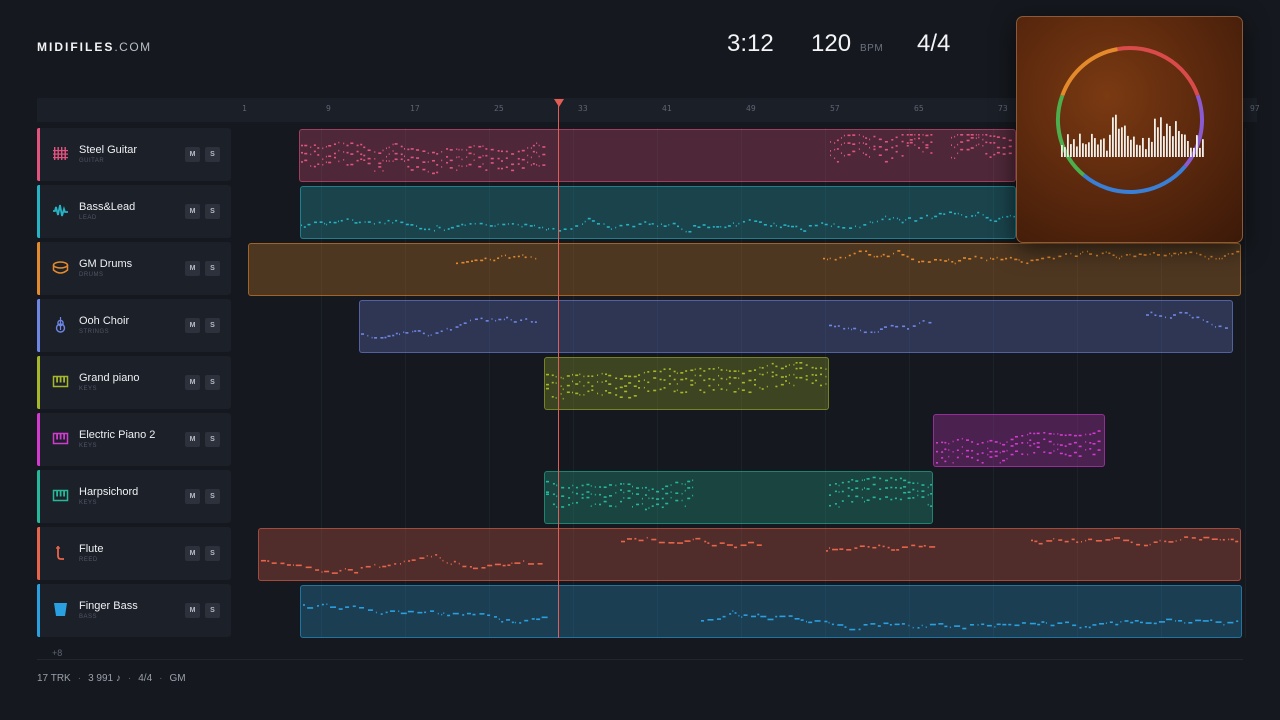 The height and width of the screenshot is (720, 1280). I want to click on track-category: GUITAR, so click(92, 161).